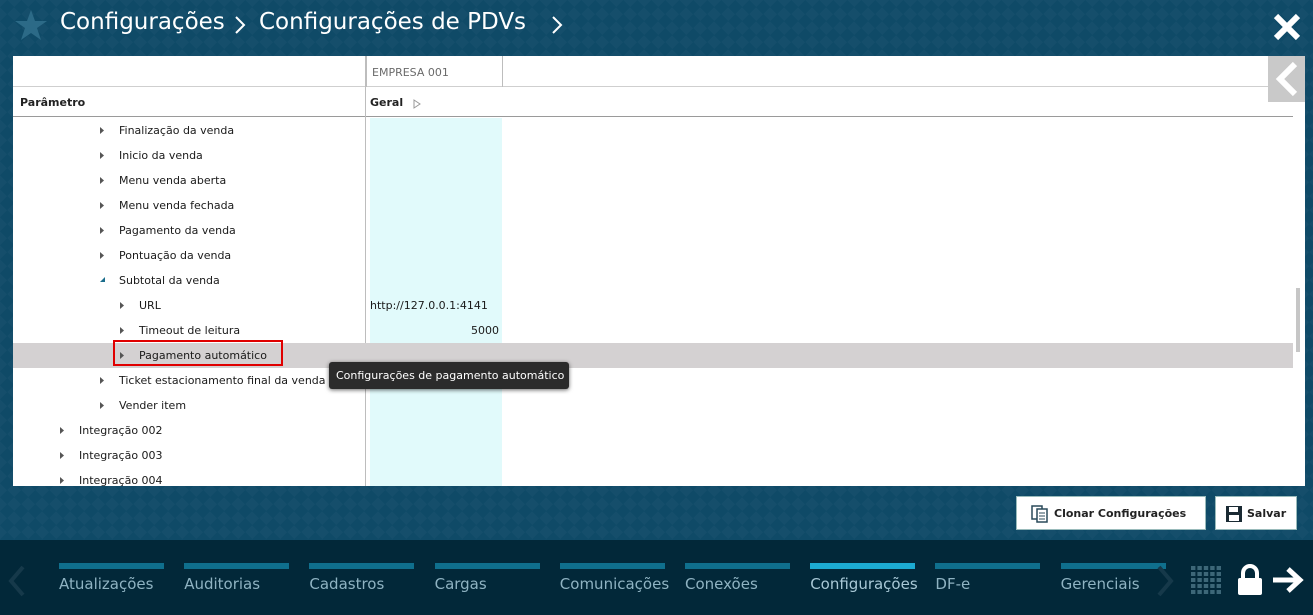  Describe the element at coordinates (653, 205) in the screenshot. I see `tree-row: Menu venda fechada` at that location.